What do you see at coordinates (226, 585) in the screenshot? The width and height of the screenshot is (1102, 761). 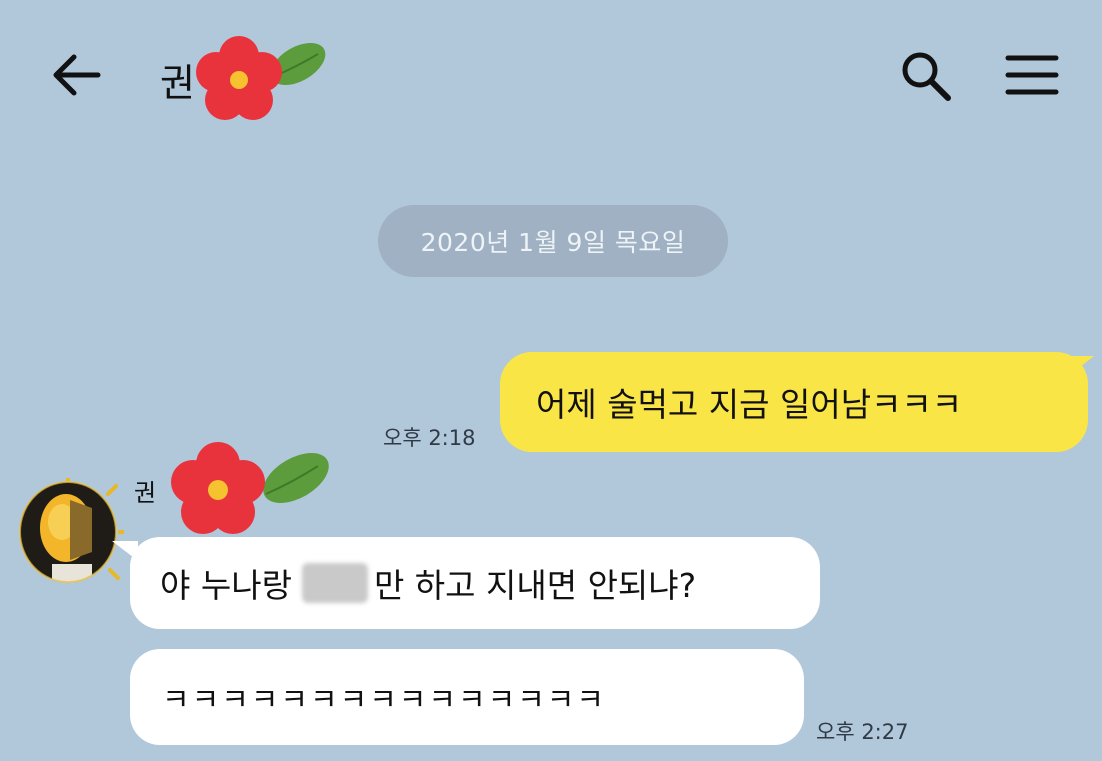 I see `their-message-text-start: 야 누나랑` at bounding box center [226, 585].